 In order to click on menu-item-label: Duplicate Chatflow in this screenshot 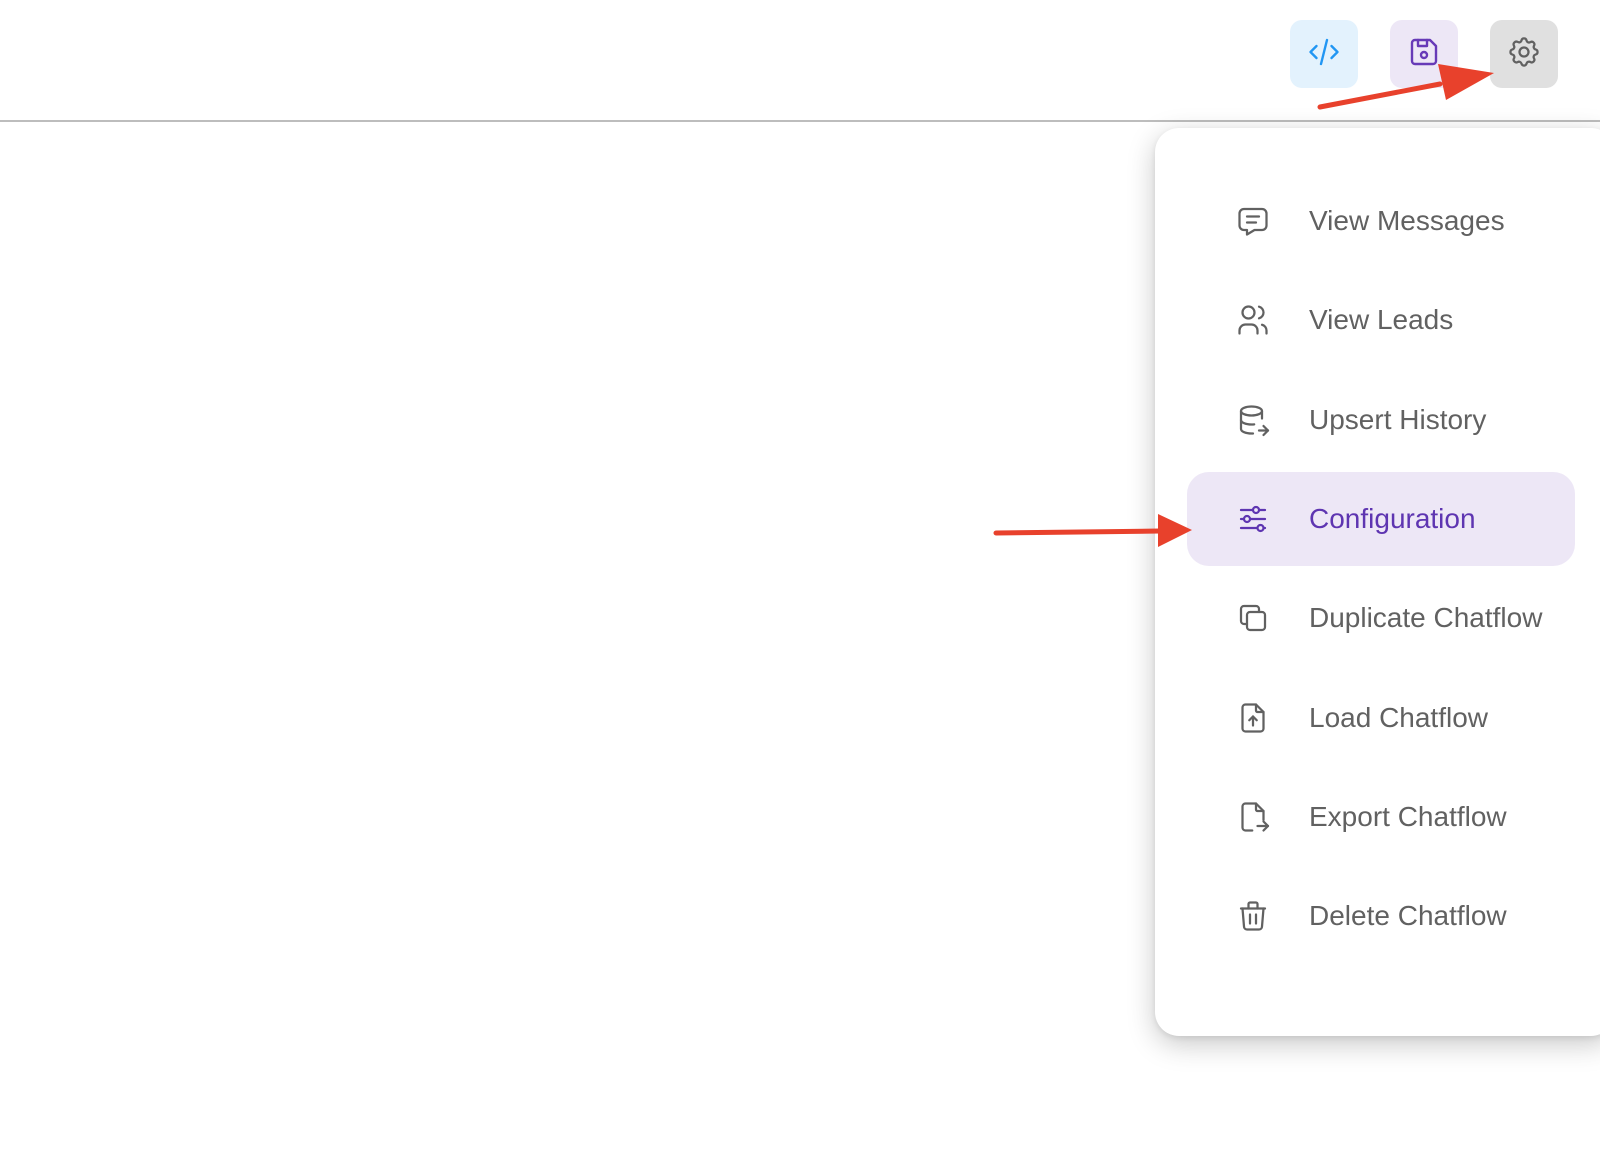, I will do `click(1426, 617)`.